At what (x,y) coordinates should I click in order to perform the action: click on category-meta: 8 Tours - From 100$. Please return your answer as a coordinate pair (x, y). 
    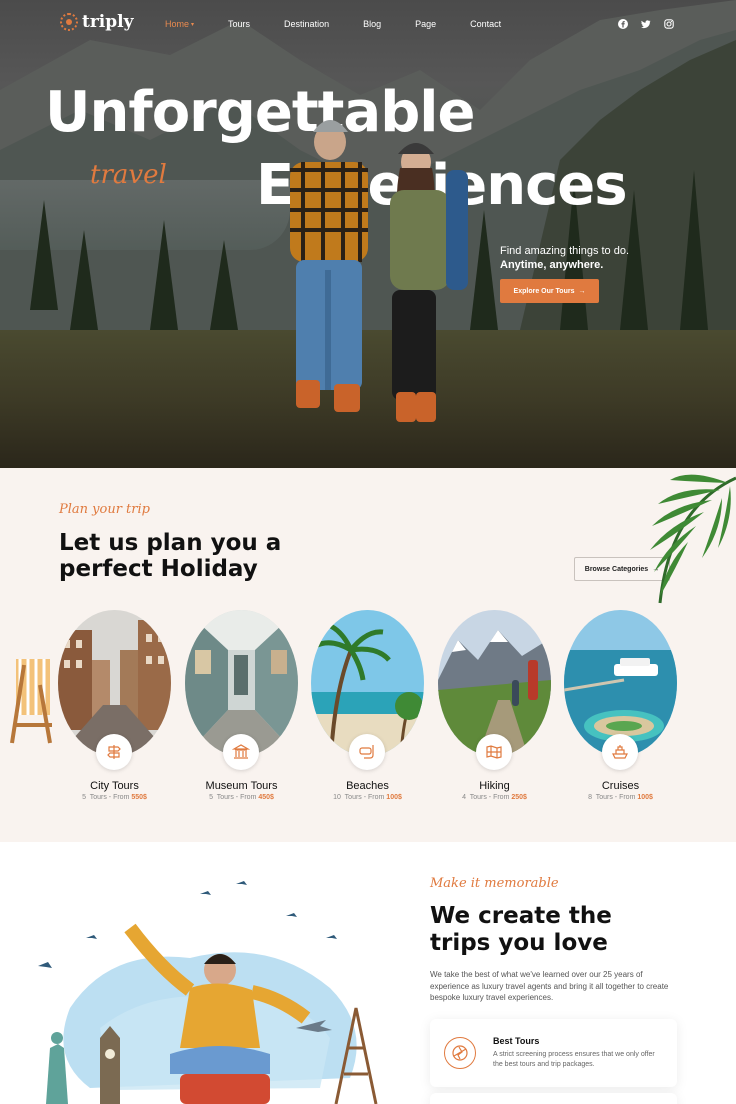
    Looking at the image, I should click on (620, 797).